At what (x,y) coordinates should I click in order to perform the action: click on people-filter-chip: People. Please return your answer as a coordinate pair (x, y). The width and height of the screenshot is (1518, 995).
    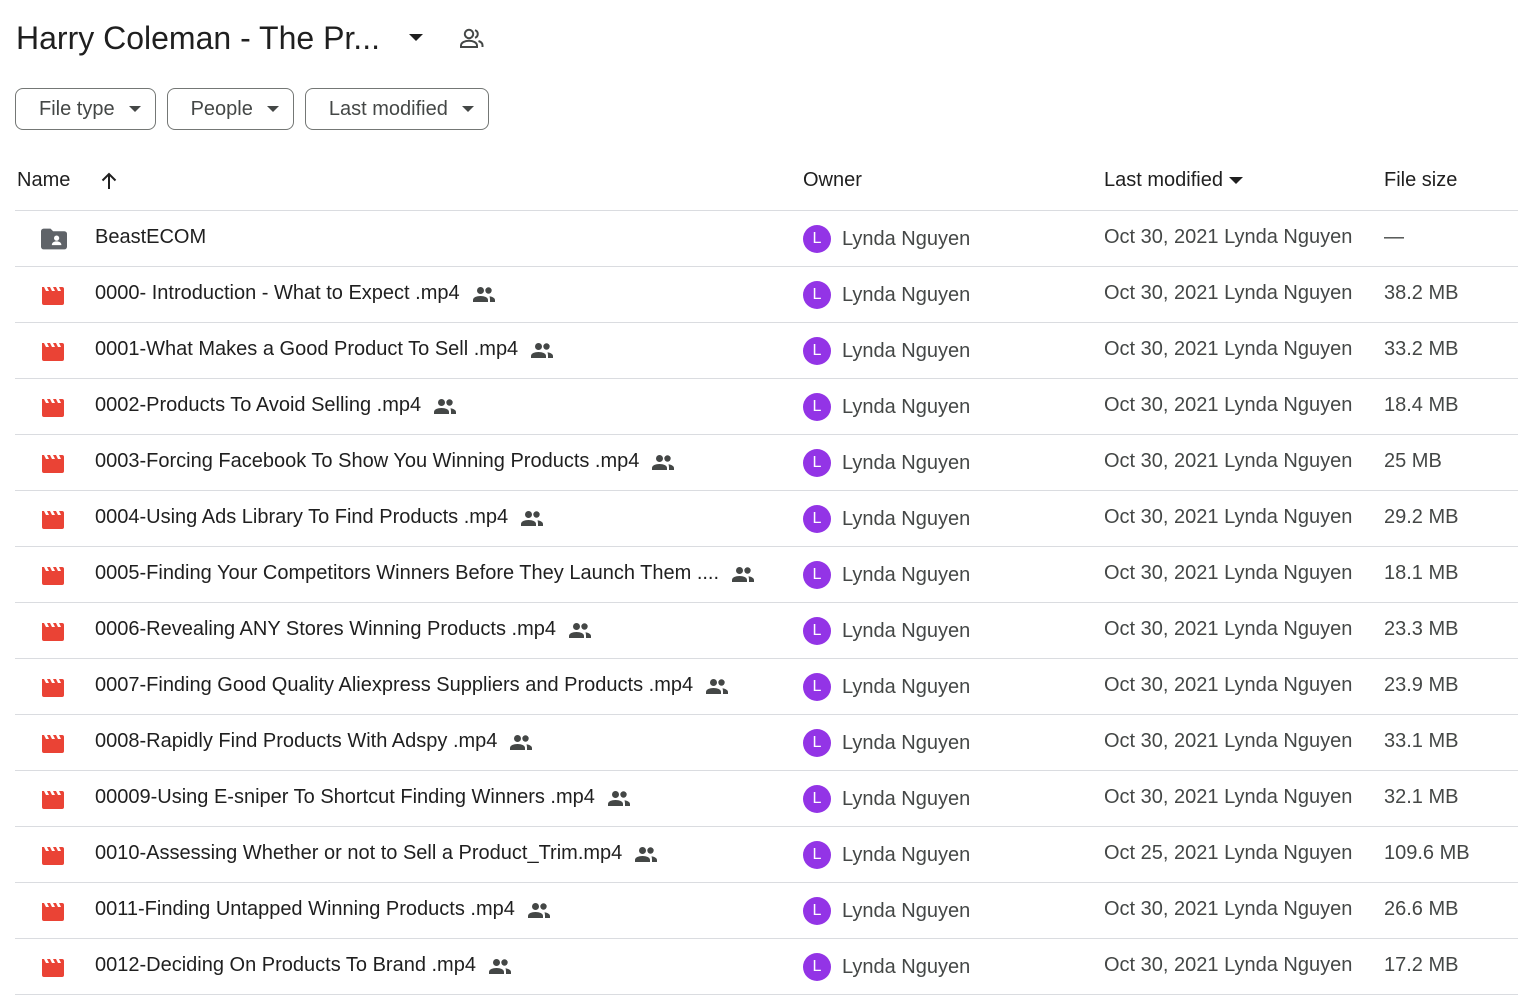
    Looking at the image, I should click on (230, 109).